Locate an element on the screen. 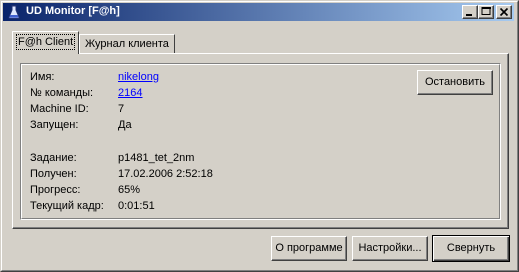 The width and height of the screenshot is (519, 272). window-title: UD Monitor [F@h] is located at coordinates (73, 11).